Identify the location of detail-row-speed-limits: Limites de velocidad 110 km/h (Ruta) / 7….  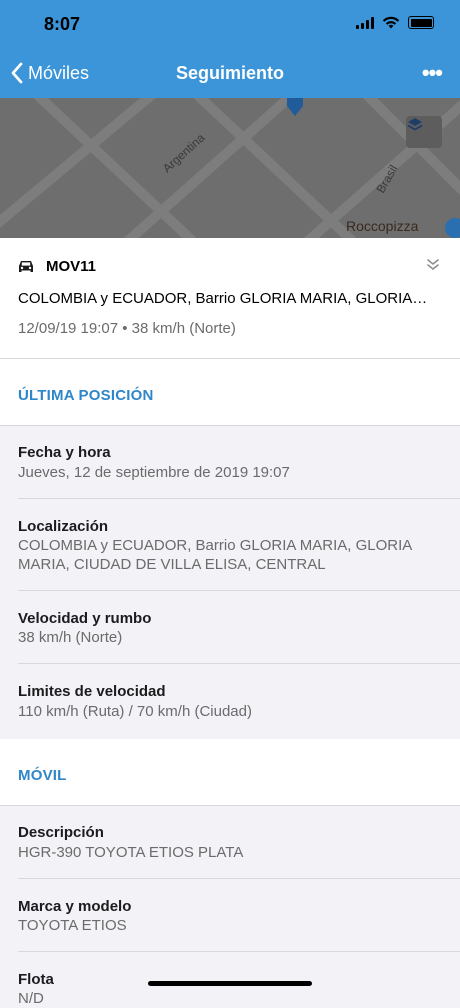
(230, 701).